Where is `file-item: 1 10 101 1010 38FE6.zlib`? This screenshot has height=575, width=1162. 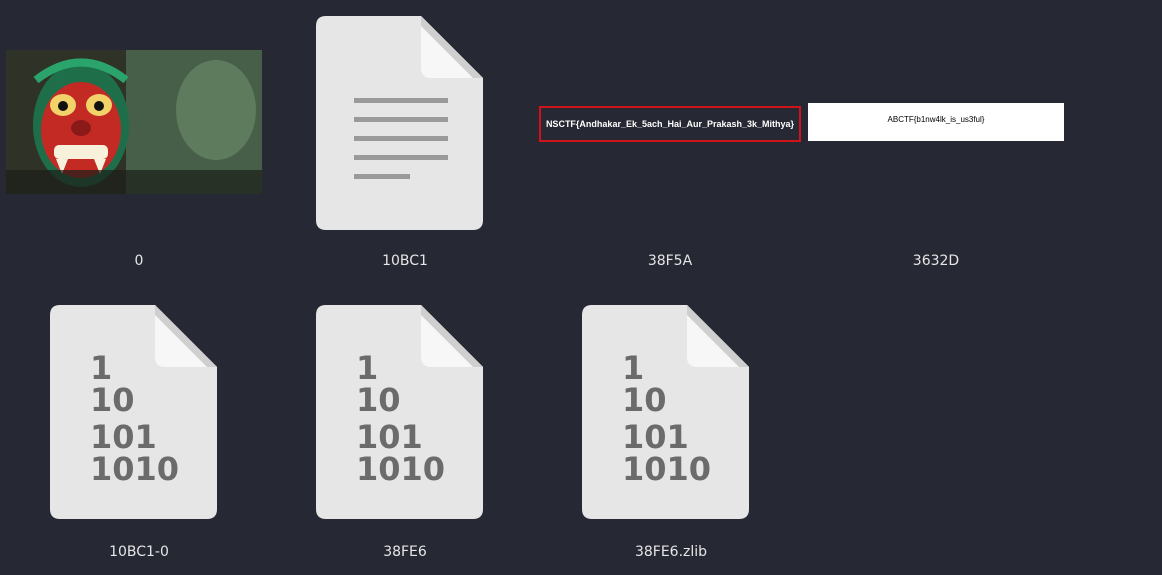 file-item: 1 10 101 1010 38FE6.zlib is located at coordinates (671, 440).